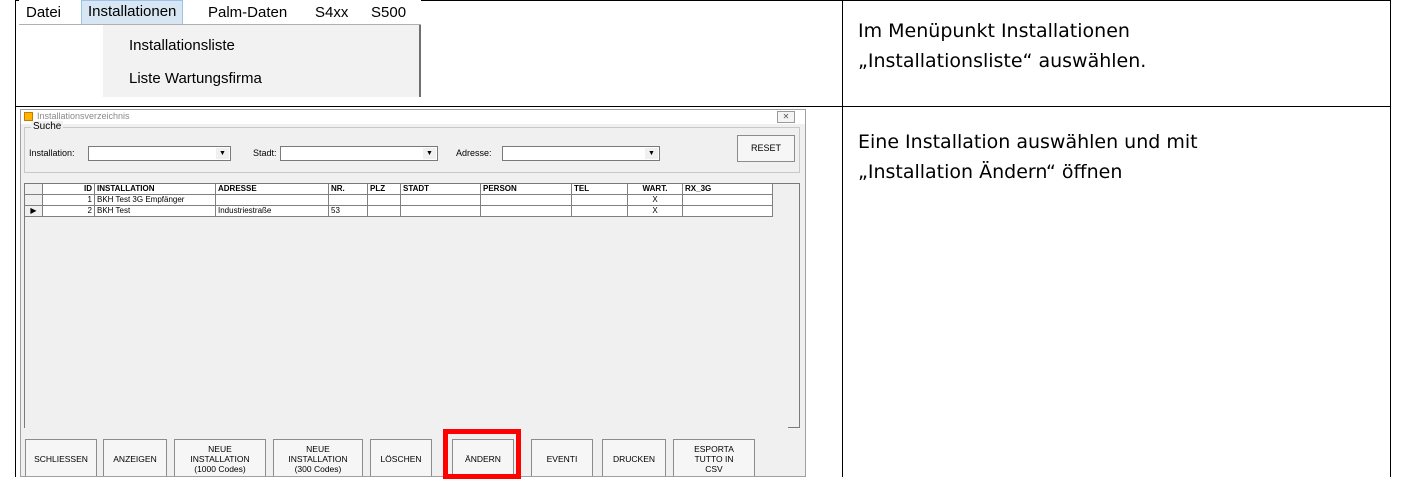 This screenshot has height=479, width=1407. I want to click on header-adresse: ADRESSE, so click(272, 189).